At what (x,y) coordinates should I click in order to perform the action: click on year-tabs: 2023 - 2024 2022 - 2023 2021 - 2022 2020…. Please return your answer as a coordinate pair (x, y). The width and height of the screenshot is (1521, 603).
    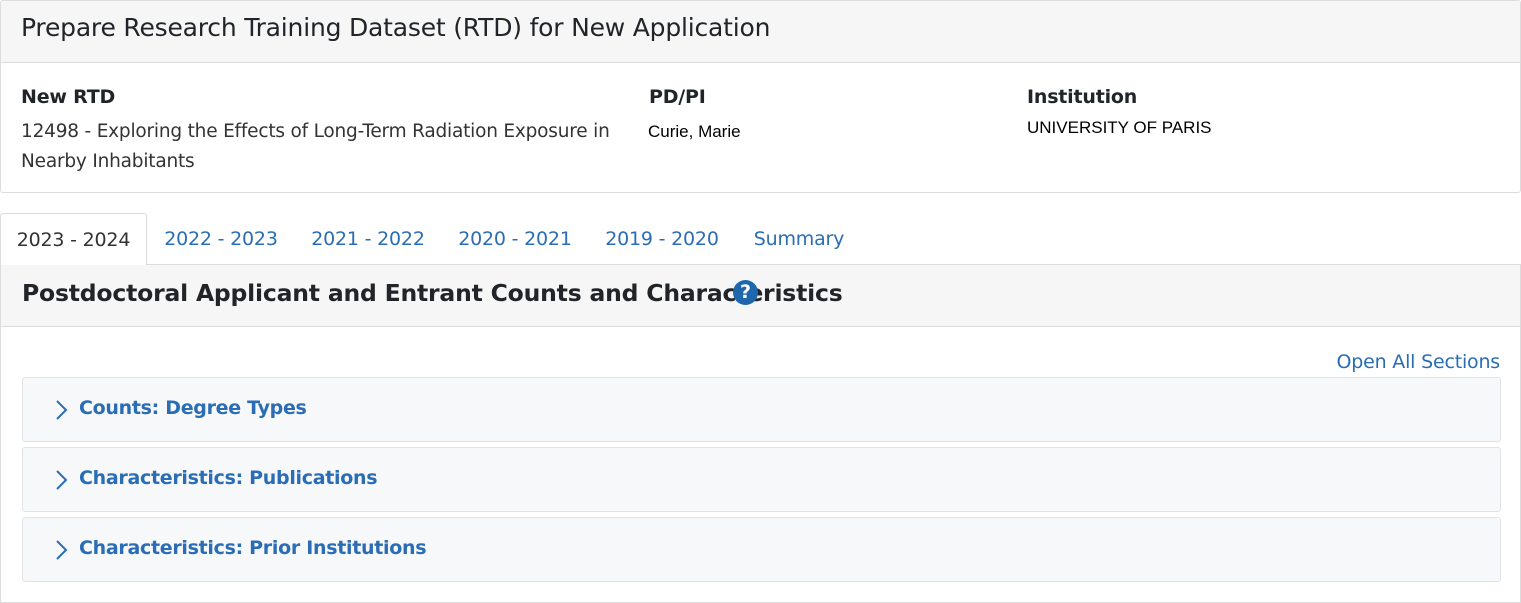
    Looking at the image, I should click on (760, 239).